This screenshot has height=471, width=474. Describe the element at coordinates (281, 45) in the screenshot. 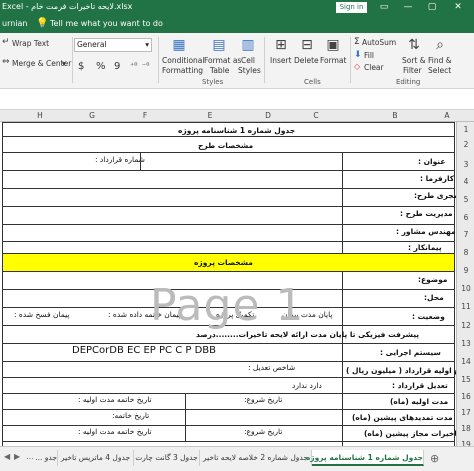

I see `insert-icon: ⊞` at that location.